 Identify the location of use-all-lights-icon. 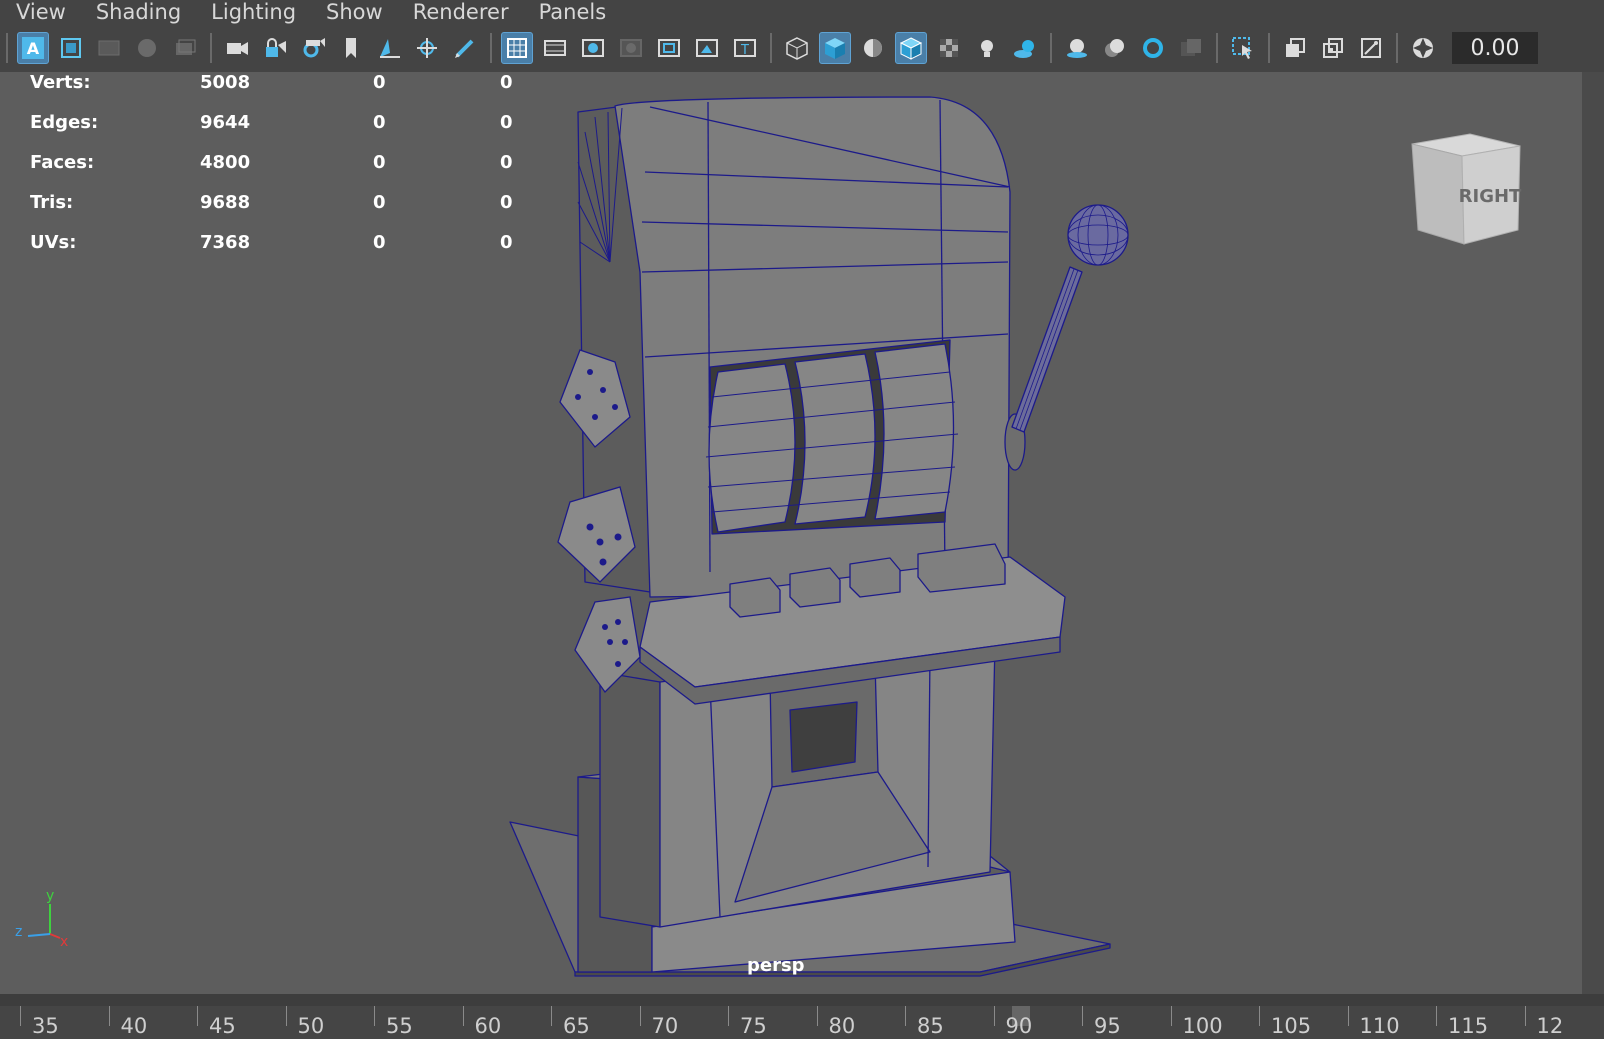
(987, 48).